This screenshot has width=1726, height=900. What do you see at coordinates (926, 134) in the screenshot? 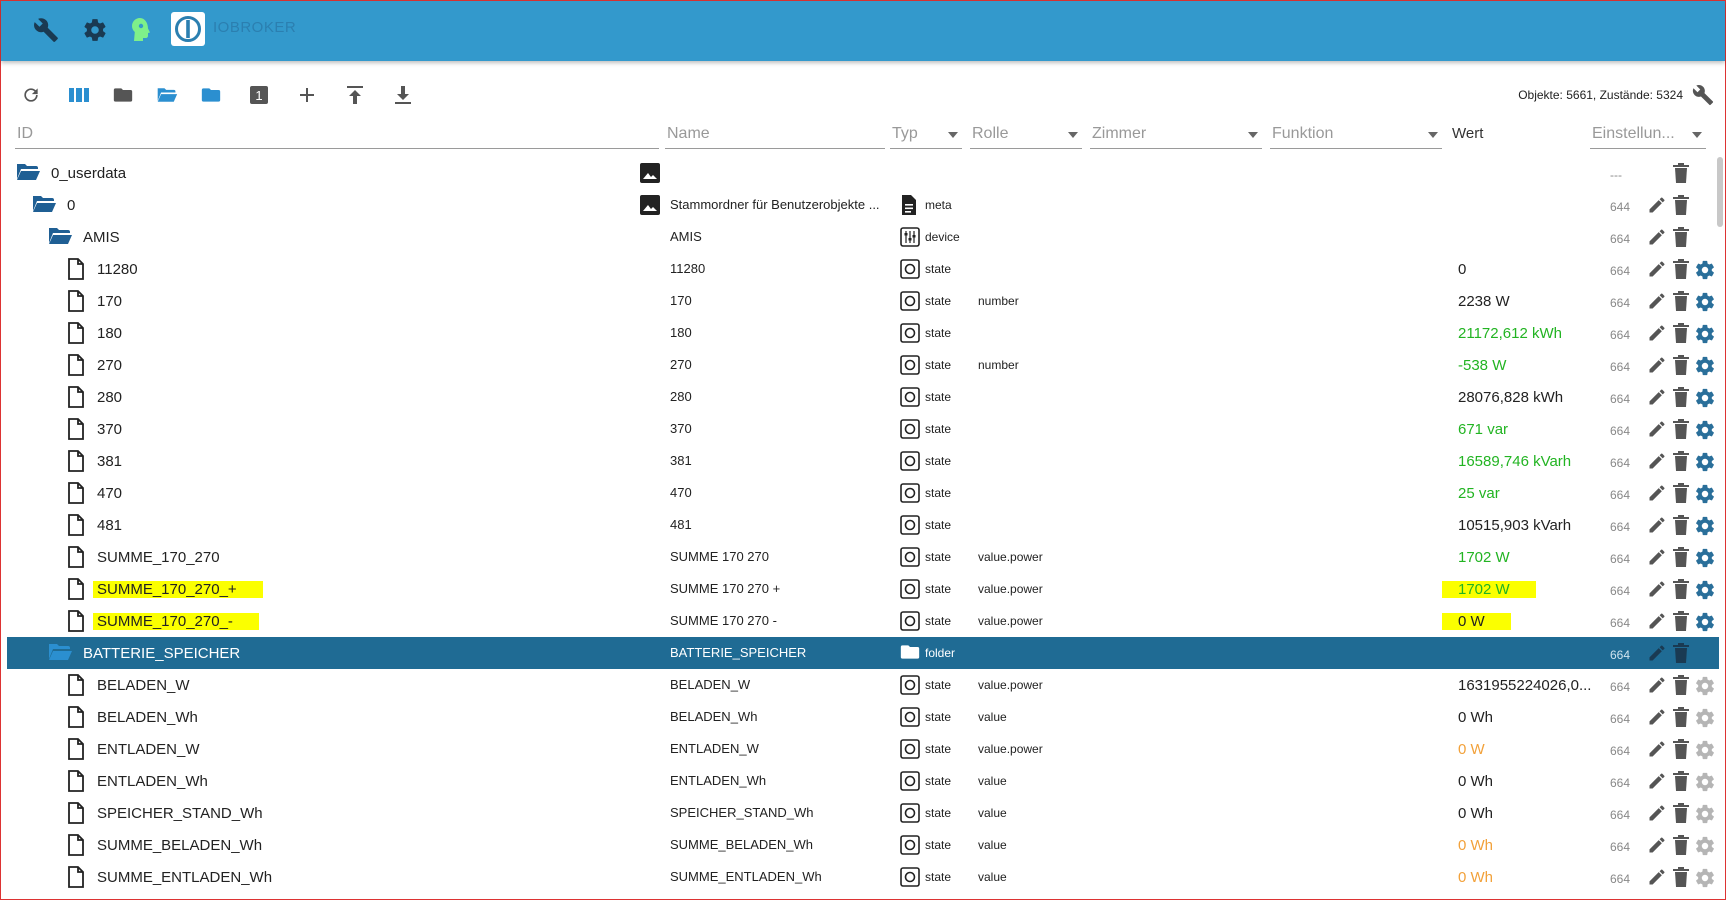
I see `type-filter-select: Typ` at bounding box center [926, 134].